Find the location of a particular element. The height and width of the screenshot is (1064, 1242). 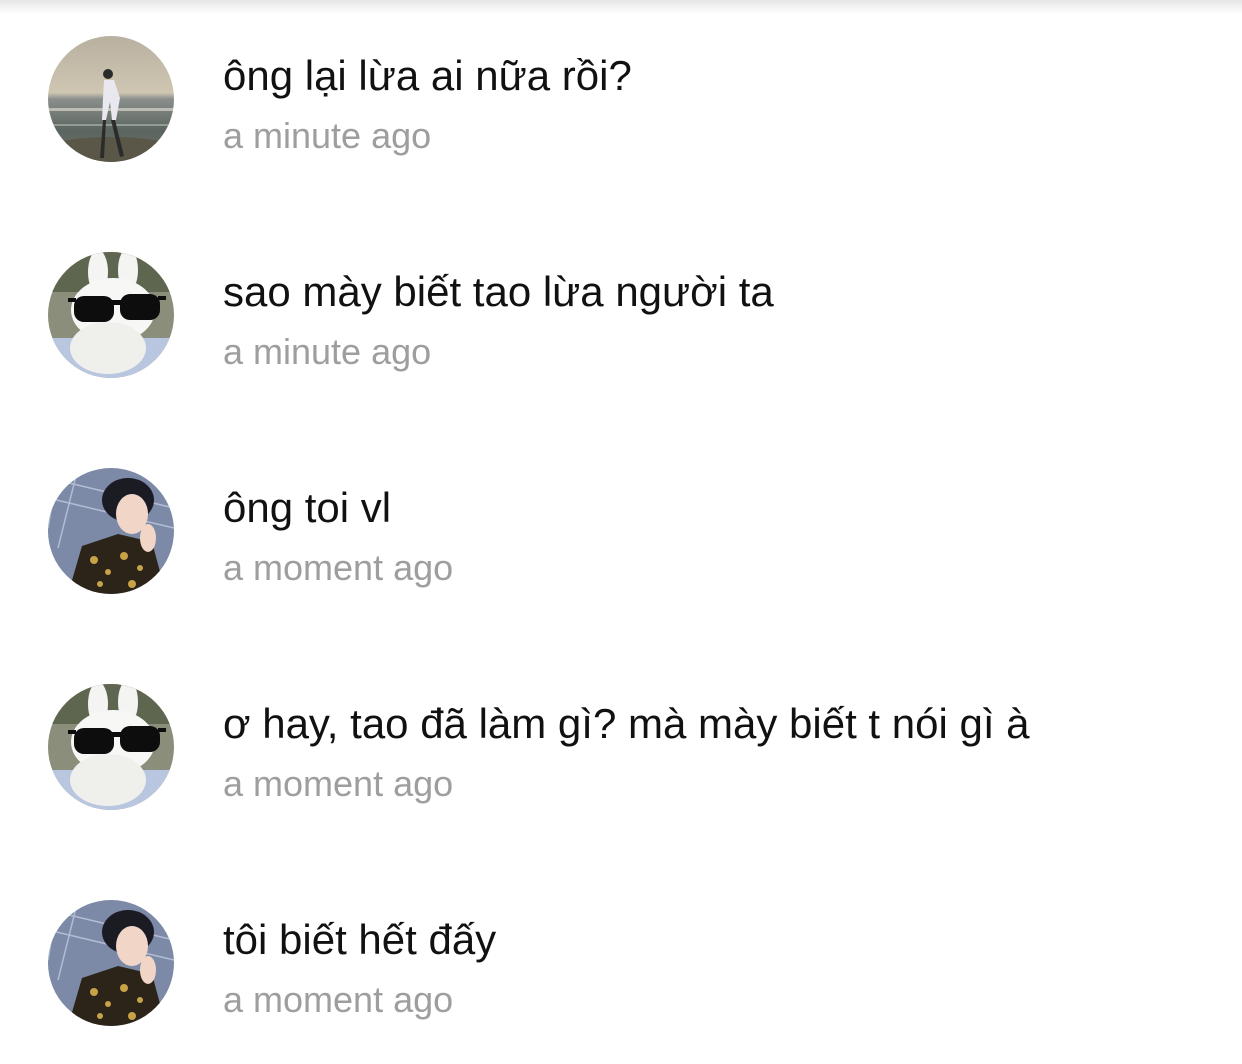

comment-text: ông toi vl is located at coordinates (307, 507).